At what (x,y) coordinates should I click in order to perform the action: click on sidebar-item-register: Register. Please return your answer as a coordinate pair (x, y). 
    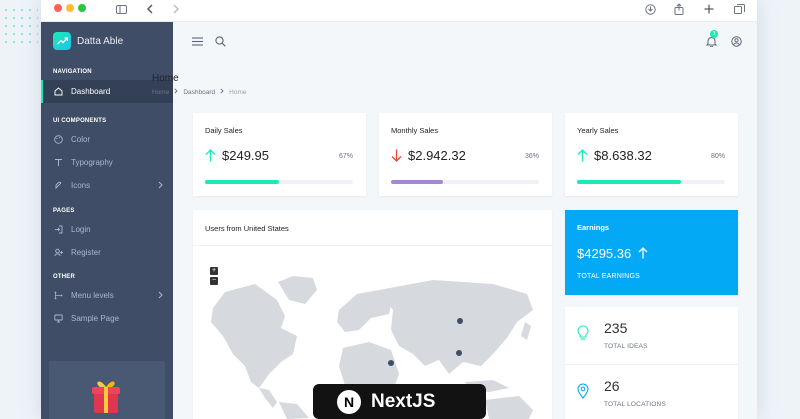
    Looking at the image, I should click on (107, 252).